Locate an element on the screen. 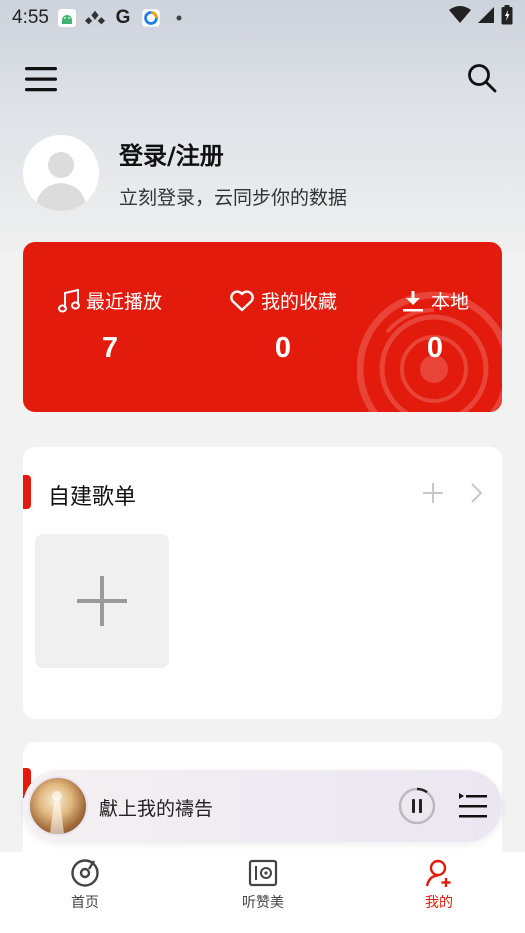 This screenshot has height=933, width=525. dot-icon is located at coordinates (179, 18).